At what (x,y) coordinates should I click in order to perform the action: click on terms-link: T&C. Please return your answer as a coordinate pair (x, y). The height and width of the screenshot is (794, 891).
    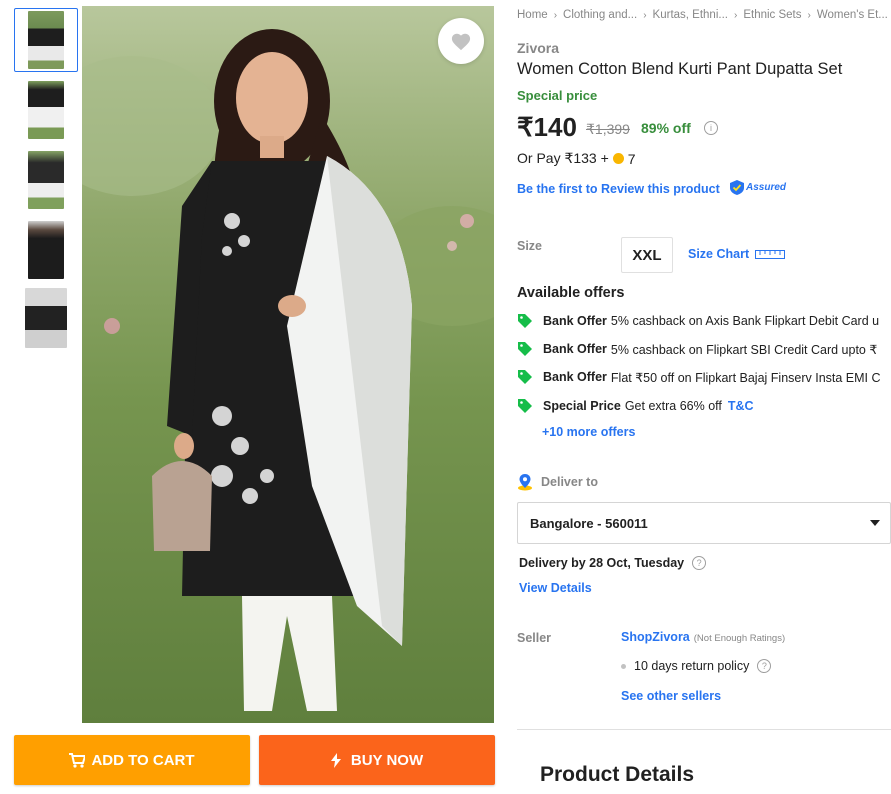
    Looking at the image, I should click on (741, 406).